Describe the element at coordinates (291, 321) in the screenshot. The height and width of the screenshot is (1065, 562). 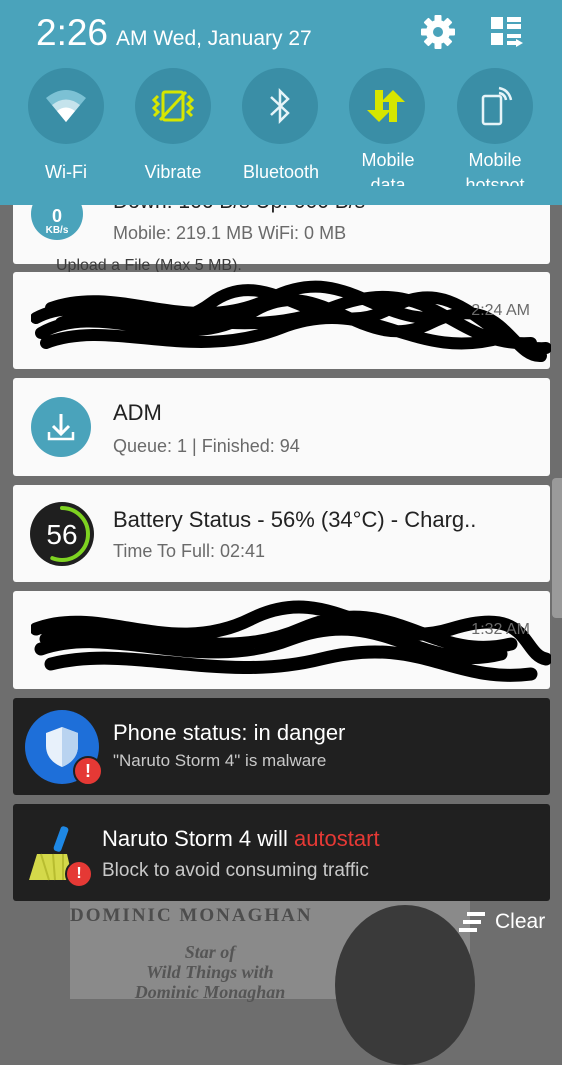
I see `redaction-scribble` at that location.